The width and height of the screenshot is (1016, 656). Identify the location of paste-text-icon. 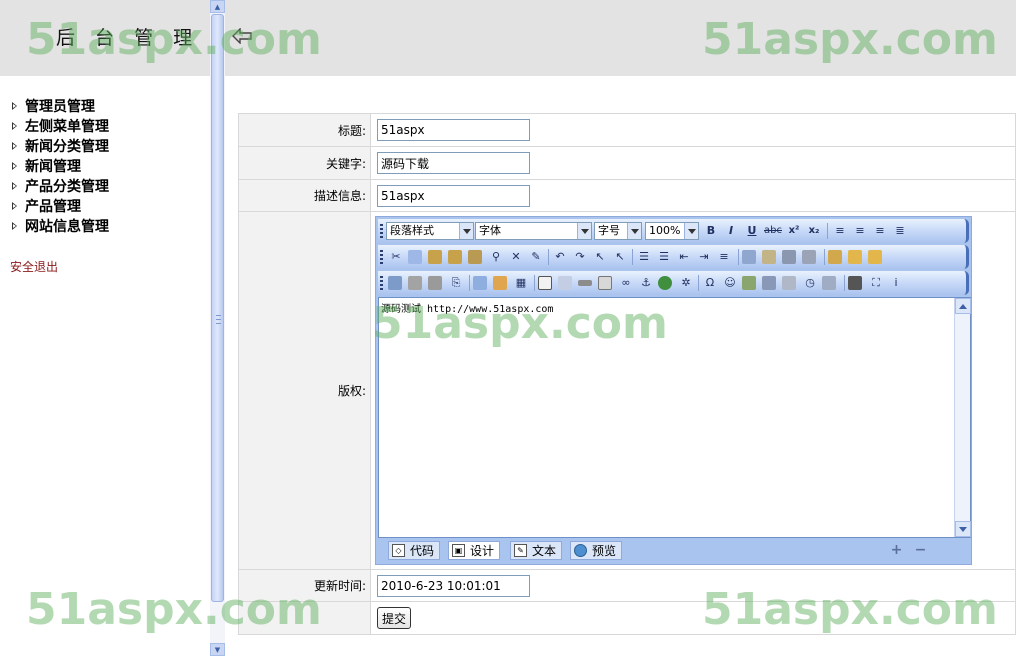
(455, 257).